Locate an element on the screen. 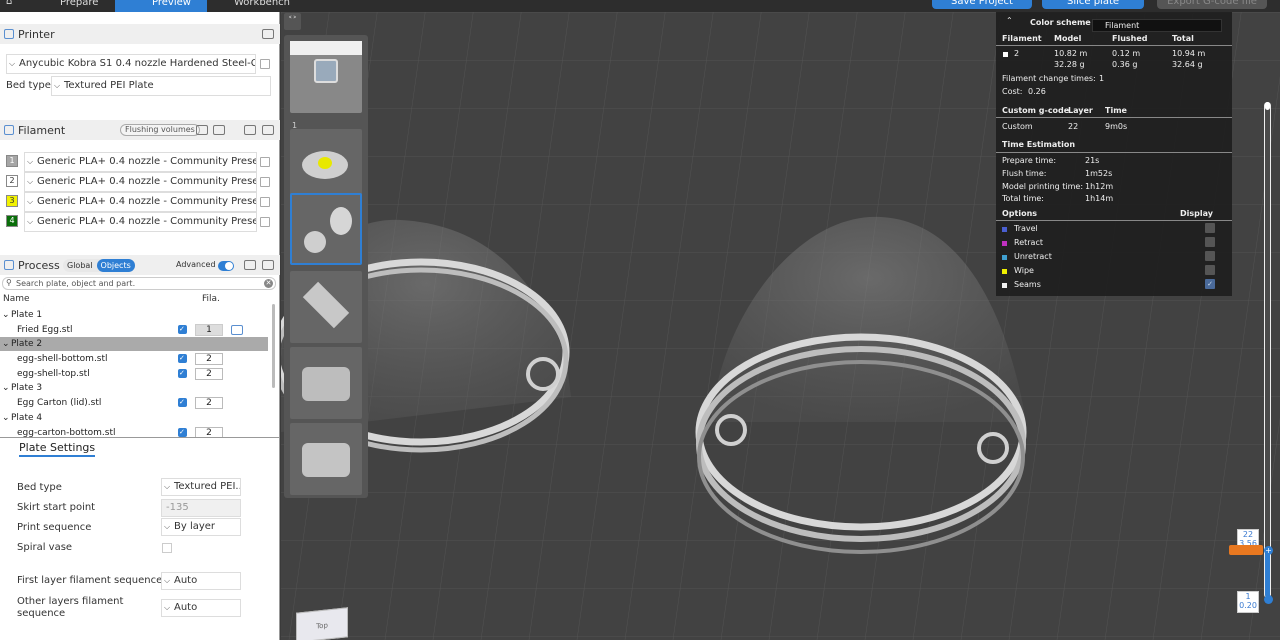 This screenshot has height=640, width=1280. process-global-tab: Global is located at coordinates (80, 265).